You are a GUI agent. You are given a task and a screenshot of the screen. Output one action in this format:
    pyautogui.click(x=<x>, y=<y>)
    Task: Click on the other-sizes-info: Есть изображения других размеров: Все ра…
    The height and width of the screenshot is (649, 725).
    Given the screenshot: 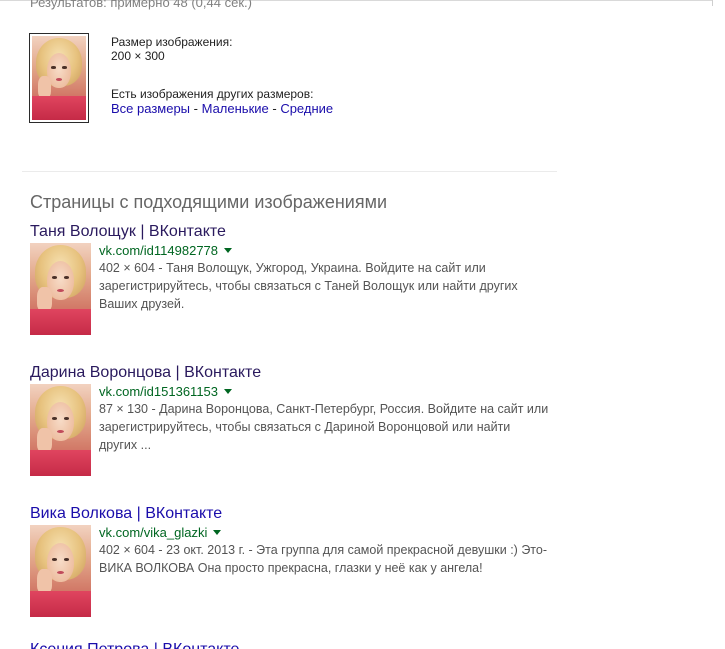 What is the action you would take?
    pyautogui.click(x=222, y=102)
    